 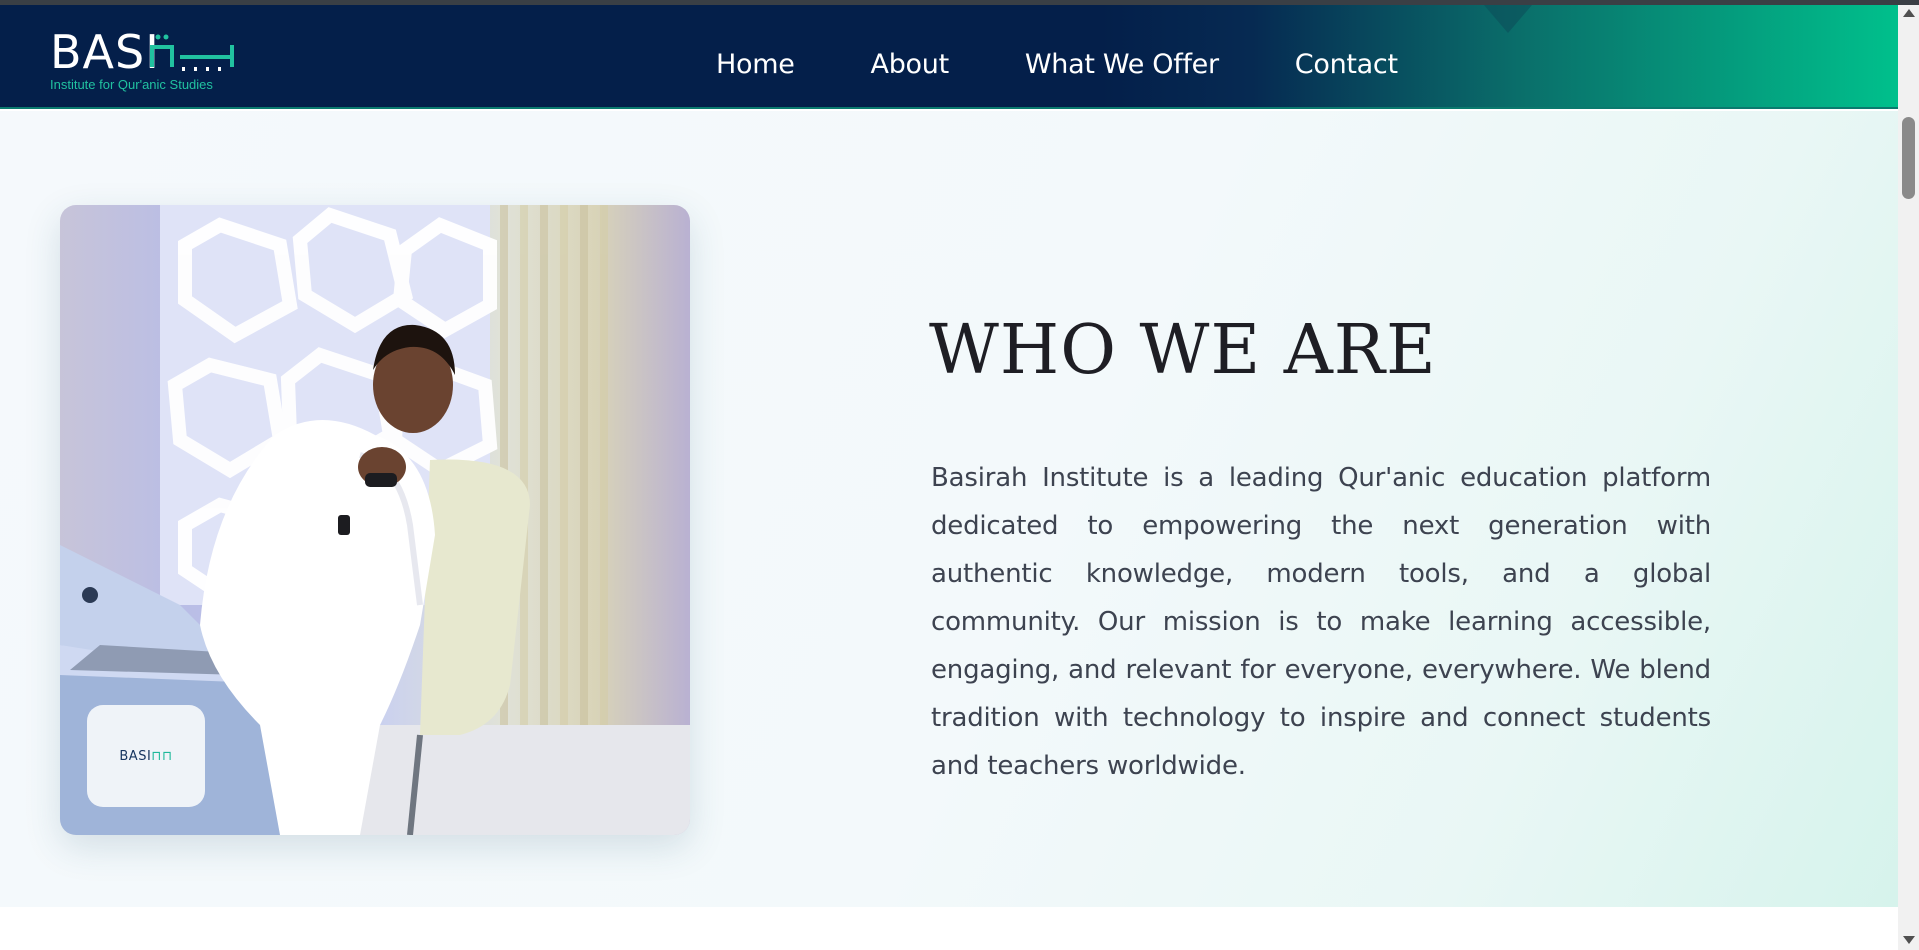 What do you see at coordinates (1909, 940) in the screenshot?
I see `scroll-down-arrow-icon` at bounding box center [1909, 940].